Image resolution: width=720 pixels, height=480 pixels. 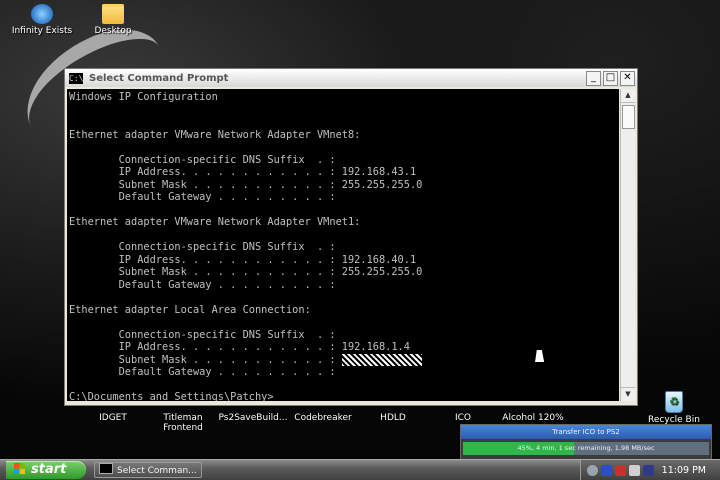 I want to click on transfer-progress-bar: 45%, 4 min, 1 sec remaining, 1.98 MB/sec, so click(x=586, y=448).